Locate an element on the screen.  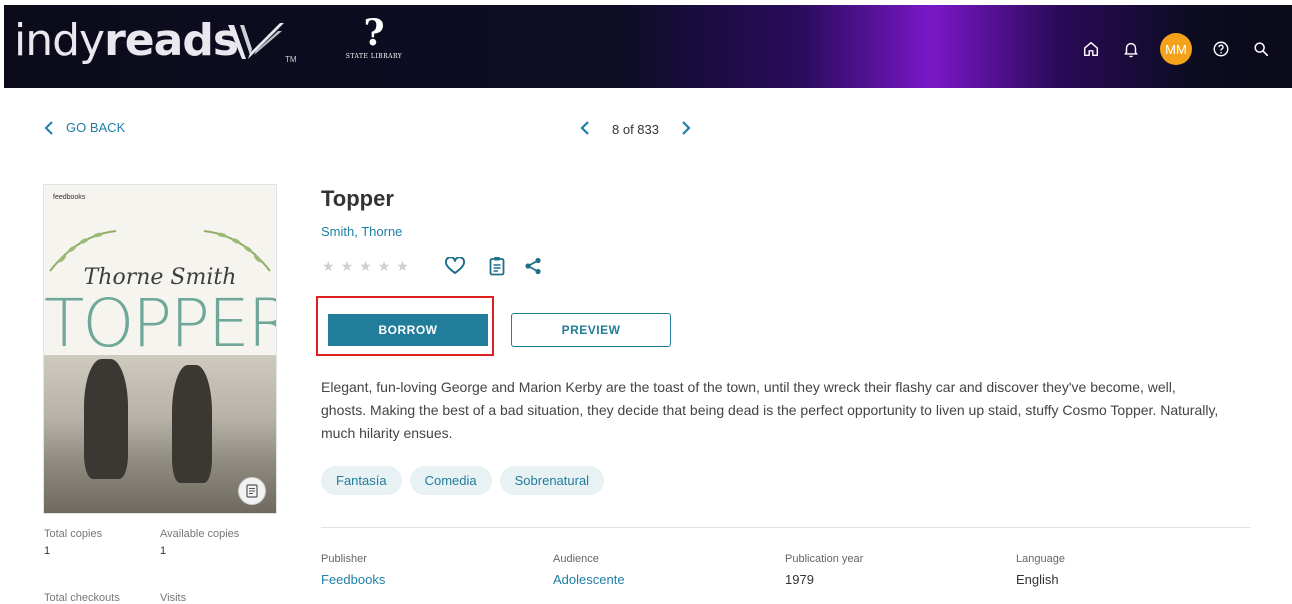
go-back-label: GO BACK is located at coordinates (96, 127).